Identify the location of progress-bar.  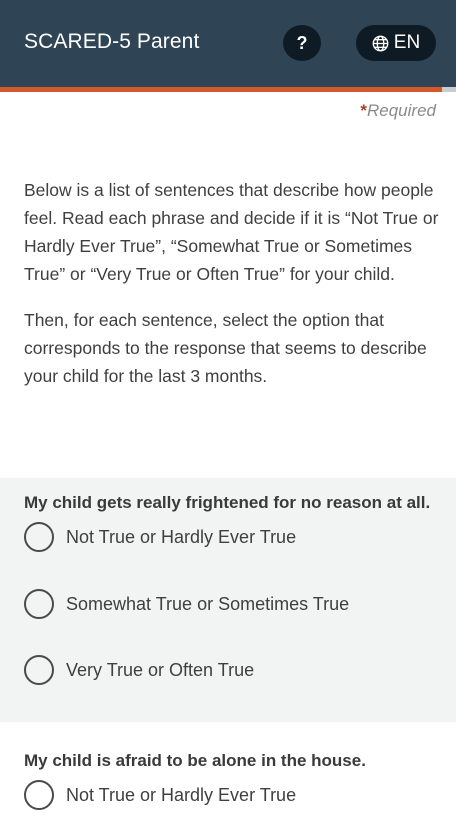
(228, 89).